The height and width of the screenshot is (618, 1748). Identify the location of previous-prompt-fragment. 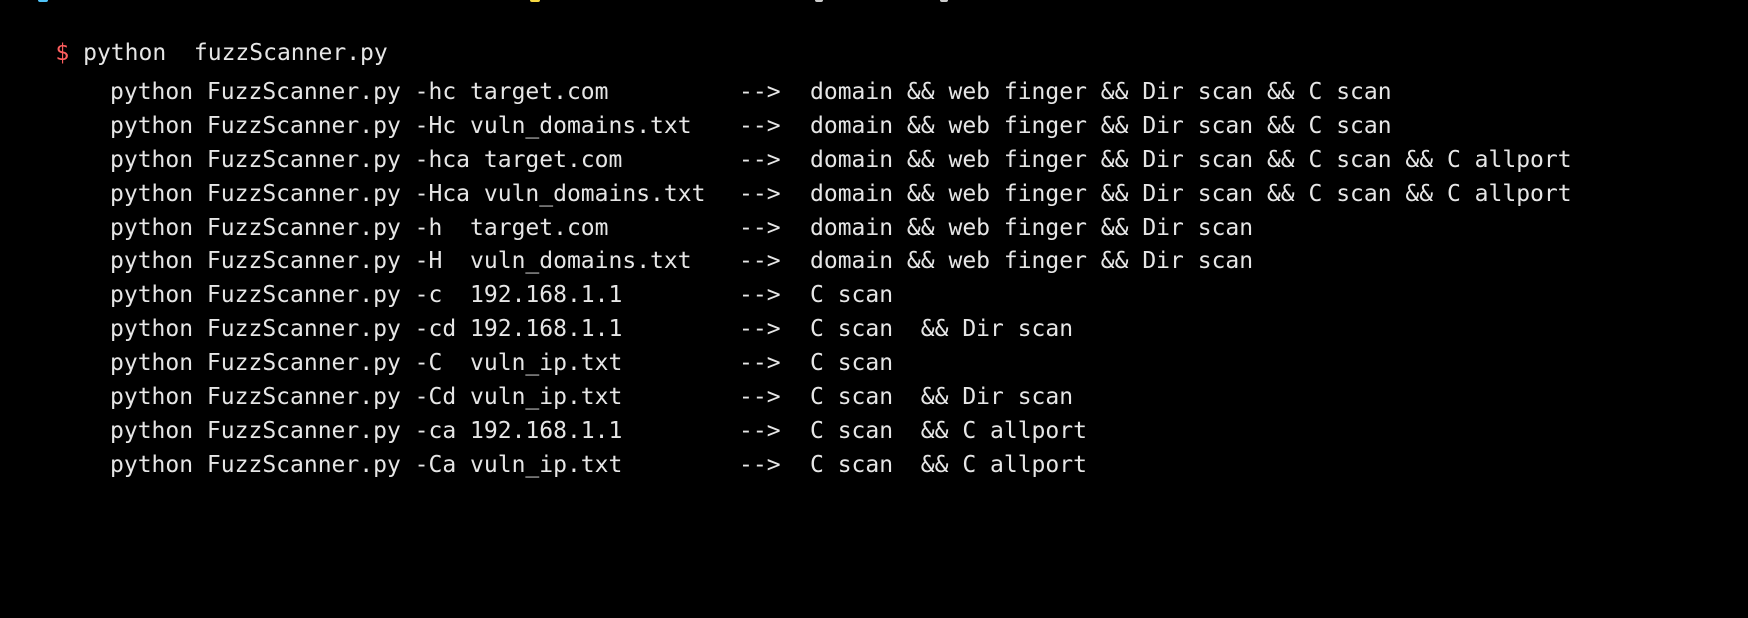
(874, 2).